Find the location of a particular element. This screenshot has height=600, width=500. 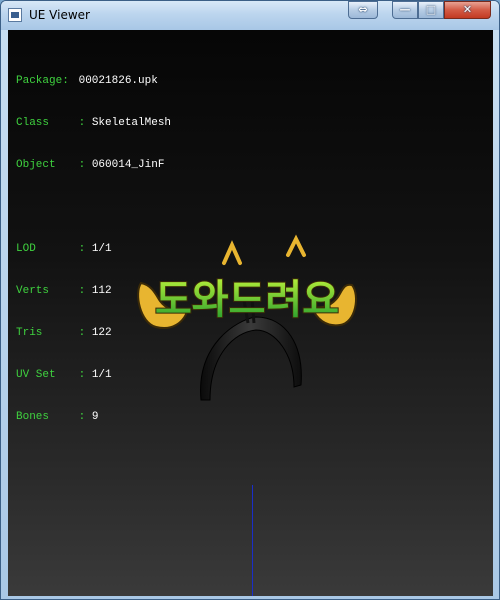

window-title: UE Viewer is located at coordinates (59, 15).